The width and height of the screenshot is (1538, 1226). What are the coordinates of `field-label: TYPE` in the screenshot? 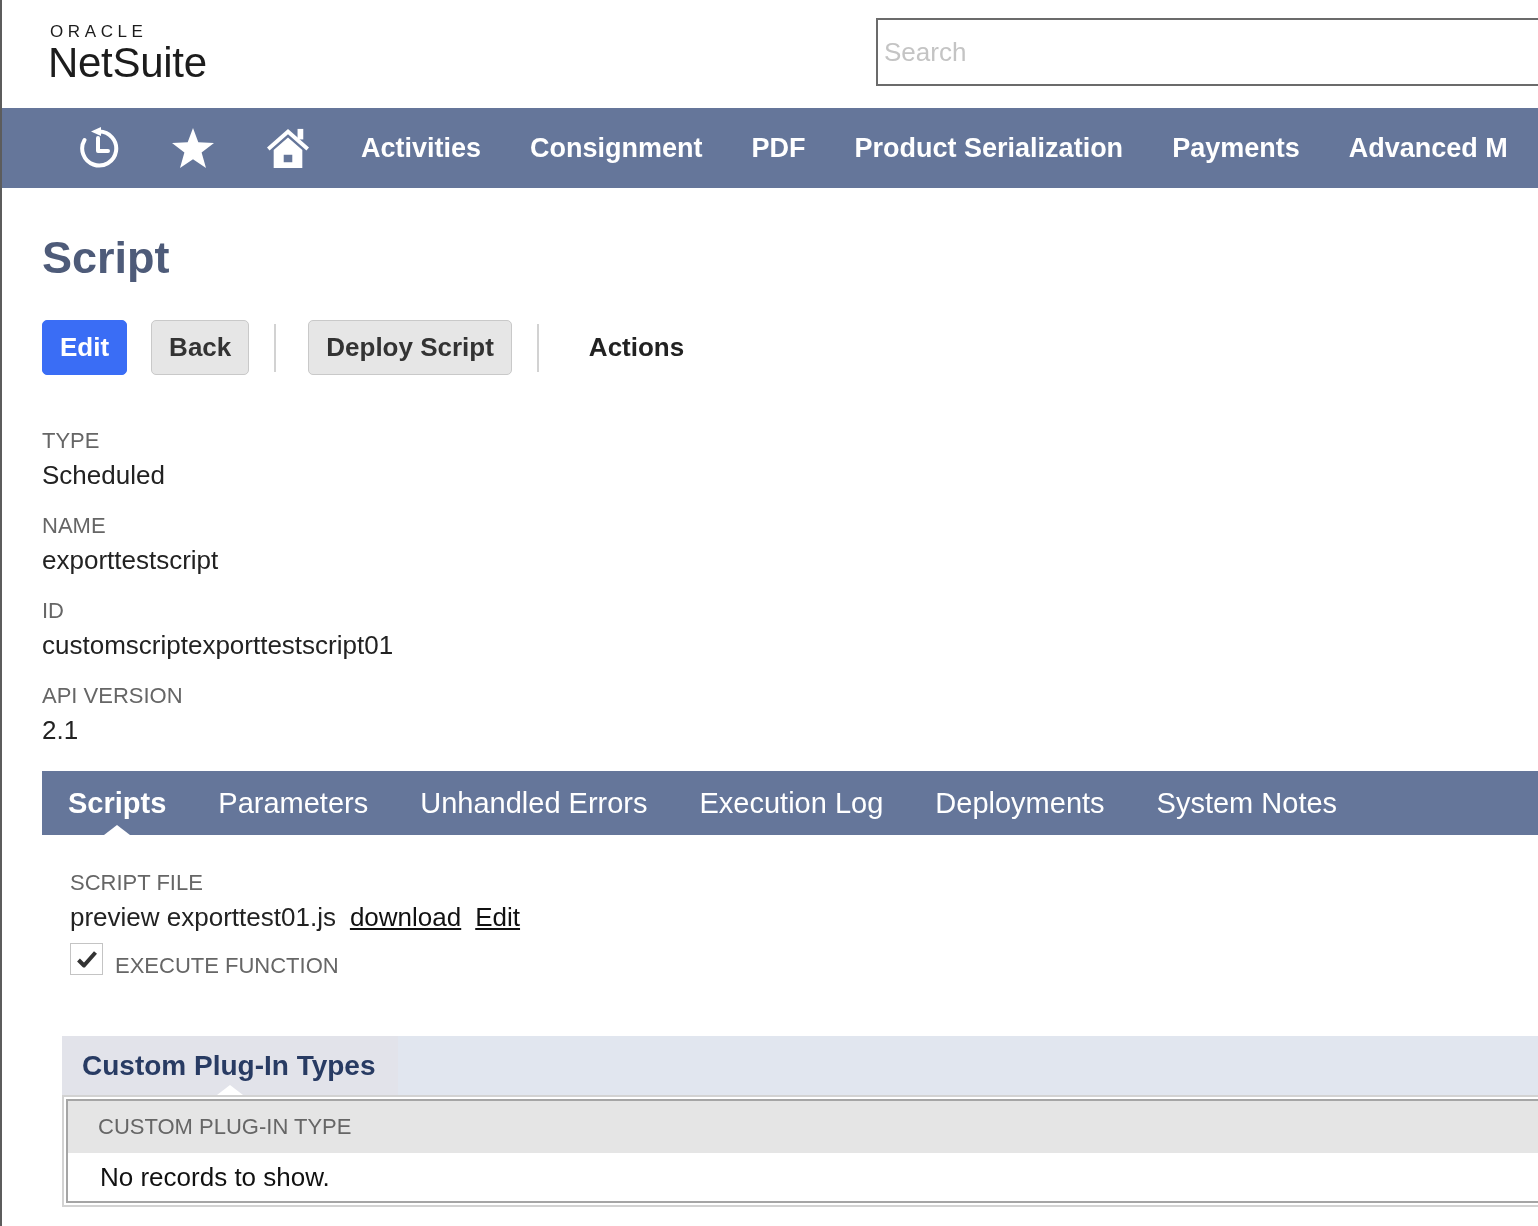 It's located at (71, 441).